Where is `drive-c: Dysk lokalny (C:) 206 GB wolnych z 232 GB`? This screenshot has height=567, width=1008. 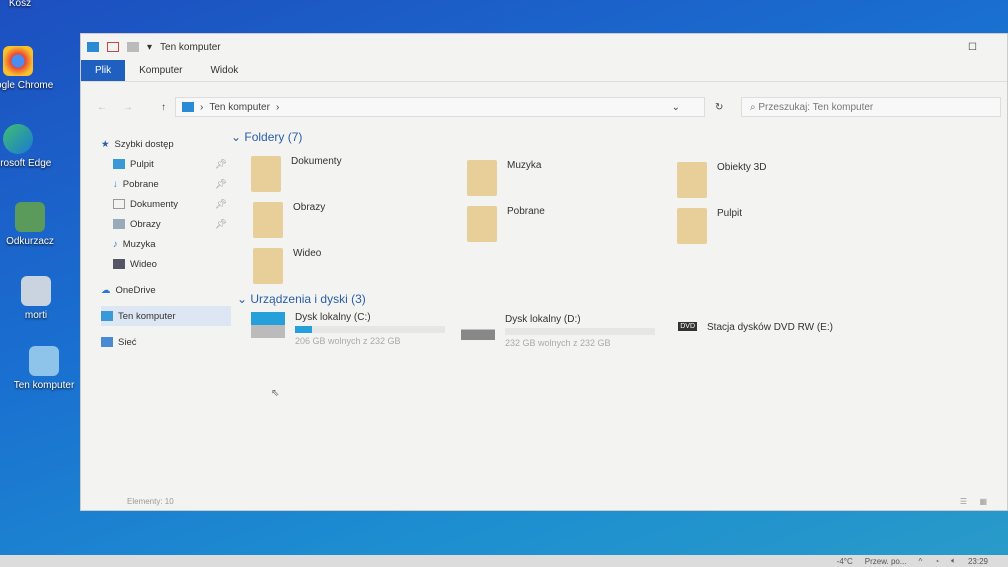 drive-c: Dysk lokalny (C:) 206 GB wolnych z 232 GB is located at coordinates (348, 329).